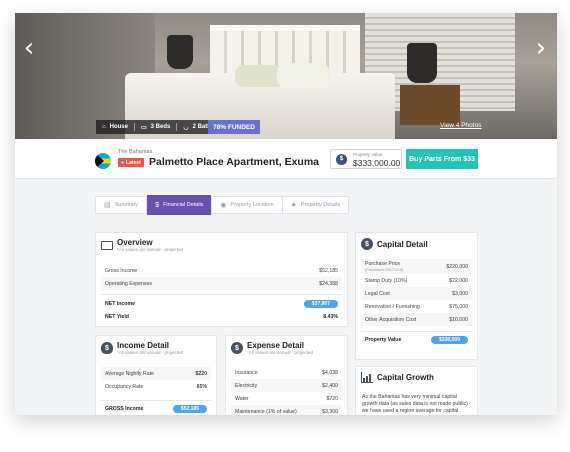 The height and width of the screenshot is (452, 570). What do you see at coordinates (201, 386) in the screenshot?
I see `row-value: 65%` at bounding box center [201, 386].